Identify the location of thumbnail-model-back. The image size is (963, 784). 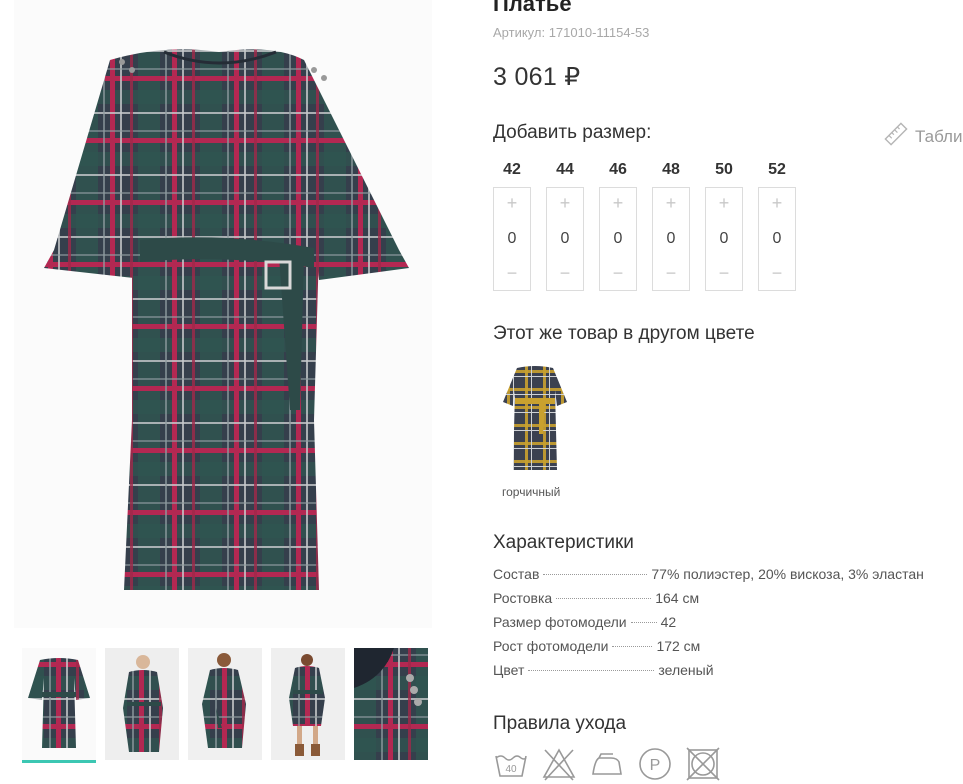
(225, 704).